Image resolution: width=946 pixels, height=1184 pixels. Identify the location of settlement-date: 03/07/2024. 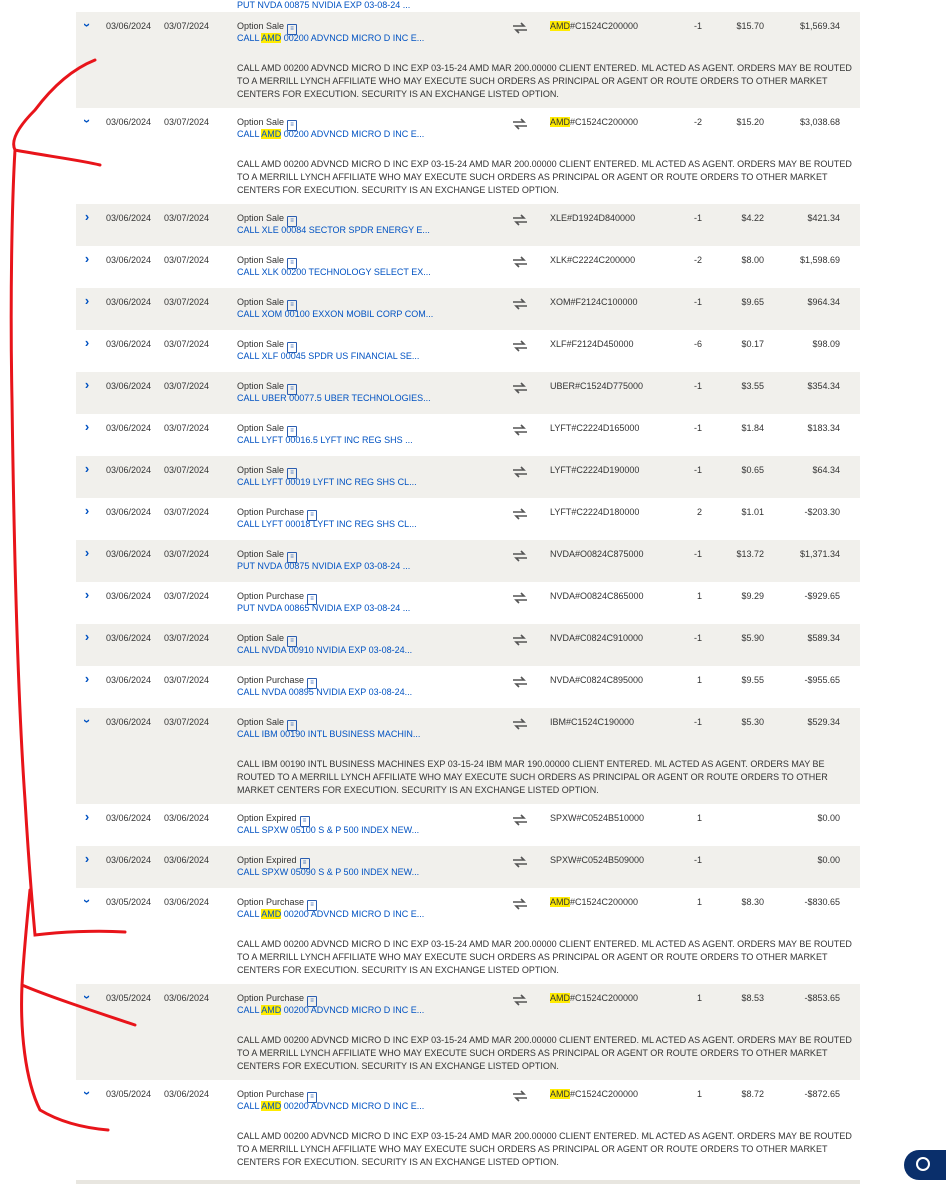
(187, 26).